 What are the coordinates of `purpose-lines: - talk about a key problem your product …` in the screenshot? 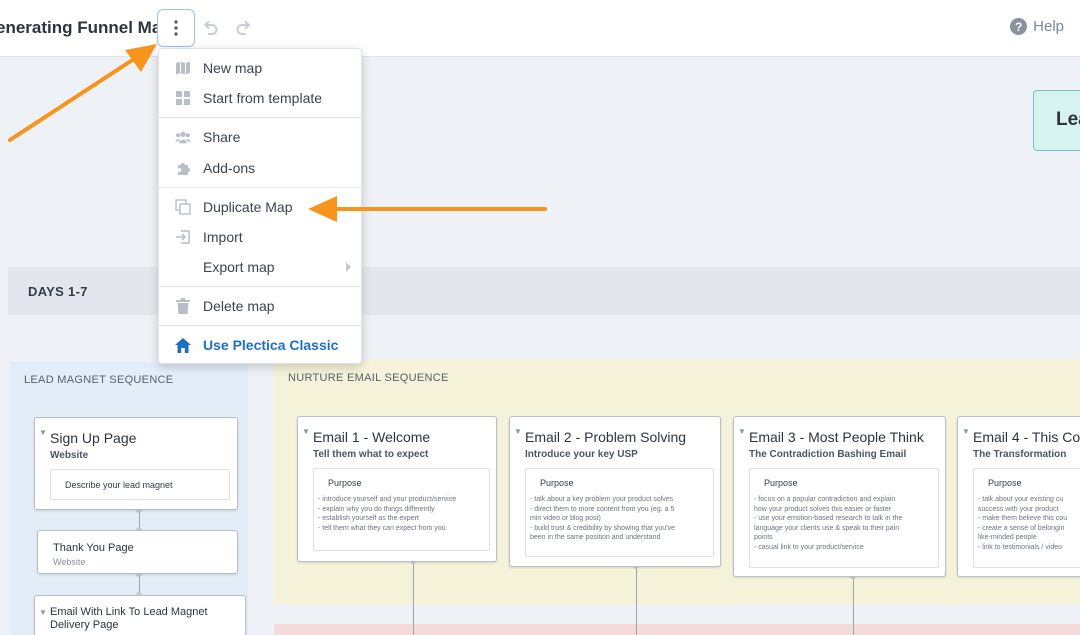 It's located at (619, 515).